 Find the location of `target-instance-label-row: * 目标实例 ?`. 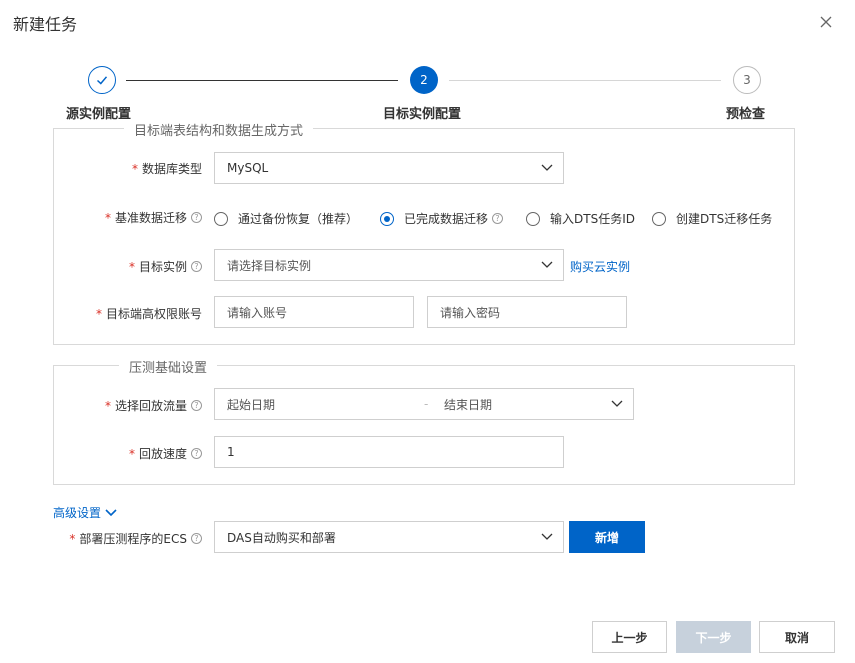

target-instance-label-row: * 目标实例 ? is located at coordinates (131, 266).